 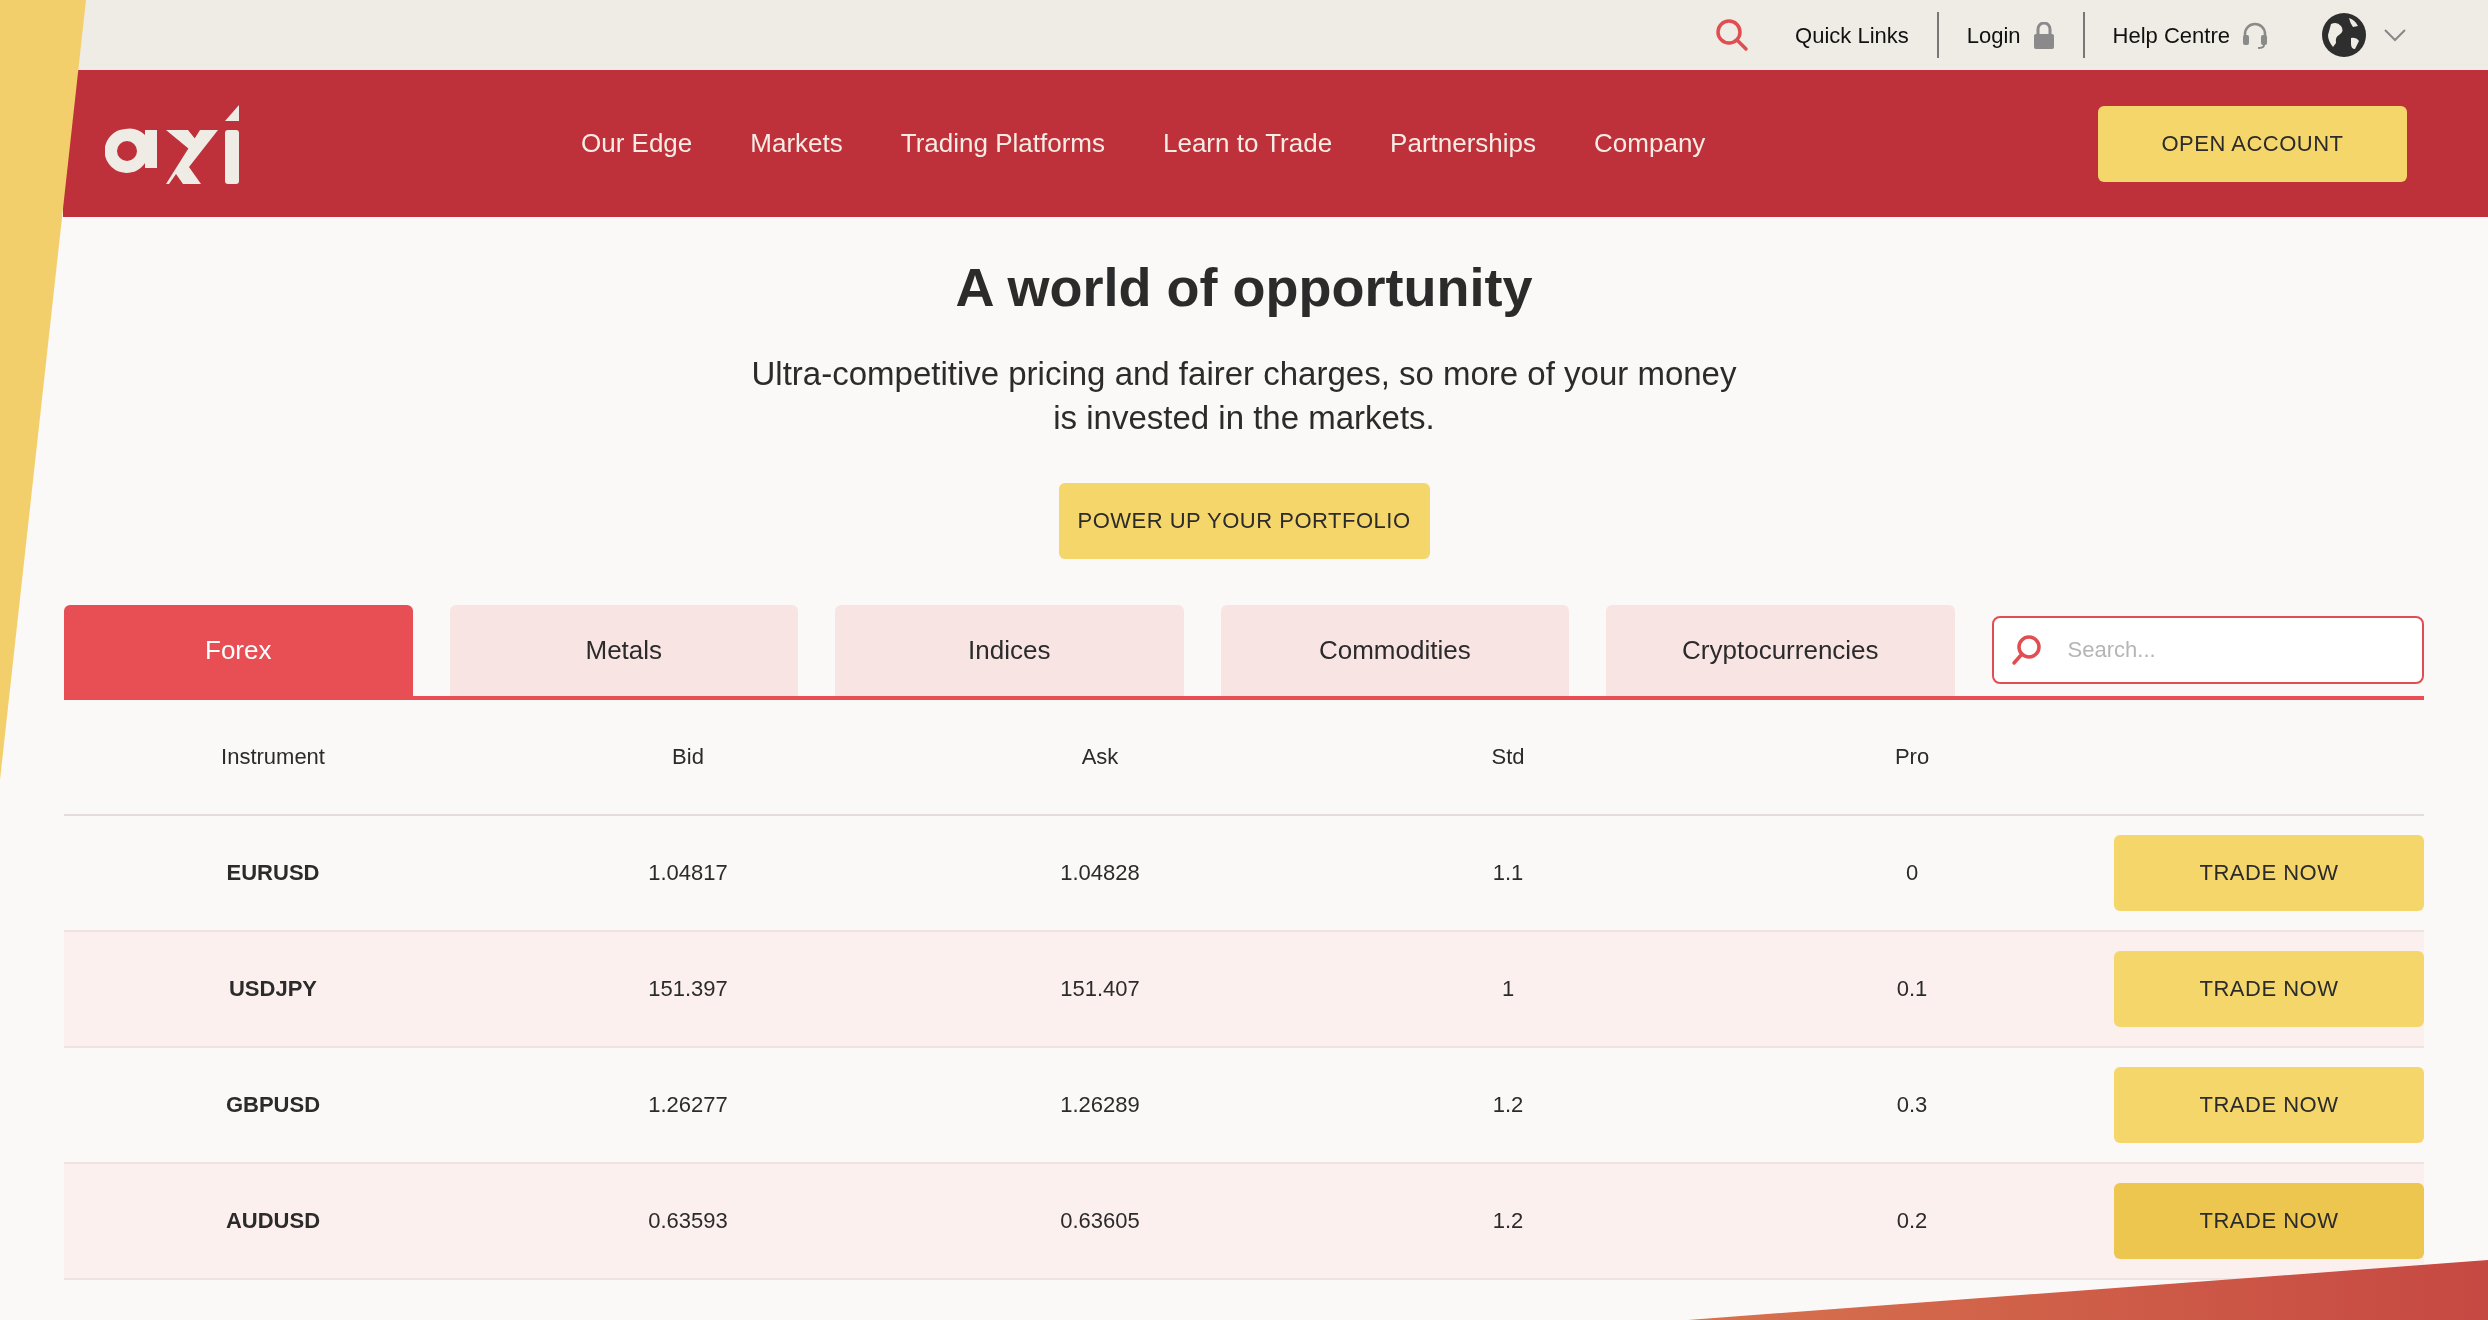 I want to click on open-account-button: OPEN ACCOUNT, so click(x=2252, y=143).